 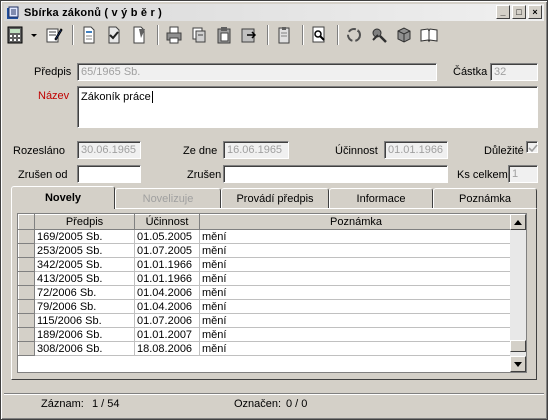 I want to click on castka-field: 32, so click(x=514, y=72).